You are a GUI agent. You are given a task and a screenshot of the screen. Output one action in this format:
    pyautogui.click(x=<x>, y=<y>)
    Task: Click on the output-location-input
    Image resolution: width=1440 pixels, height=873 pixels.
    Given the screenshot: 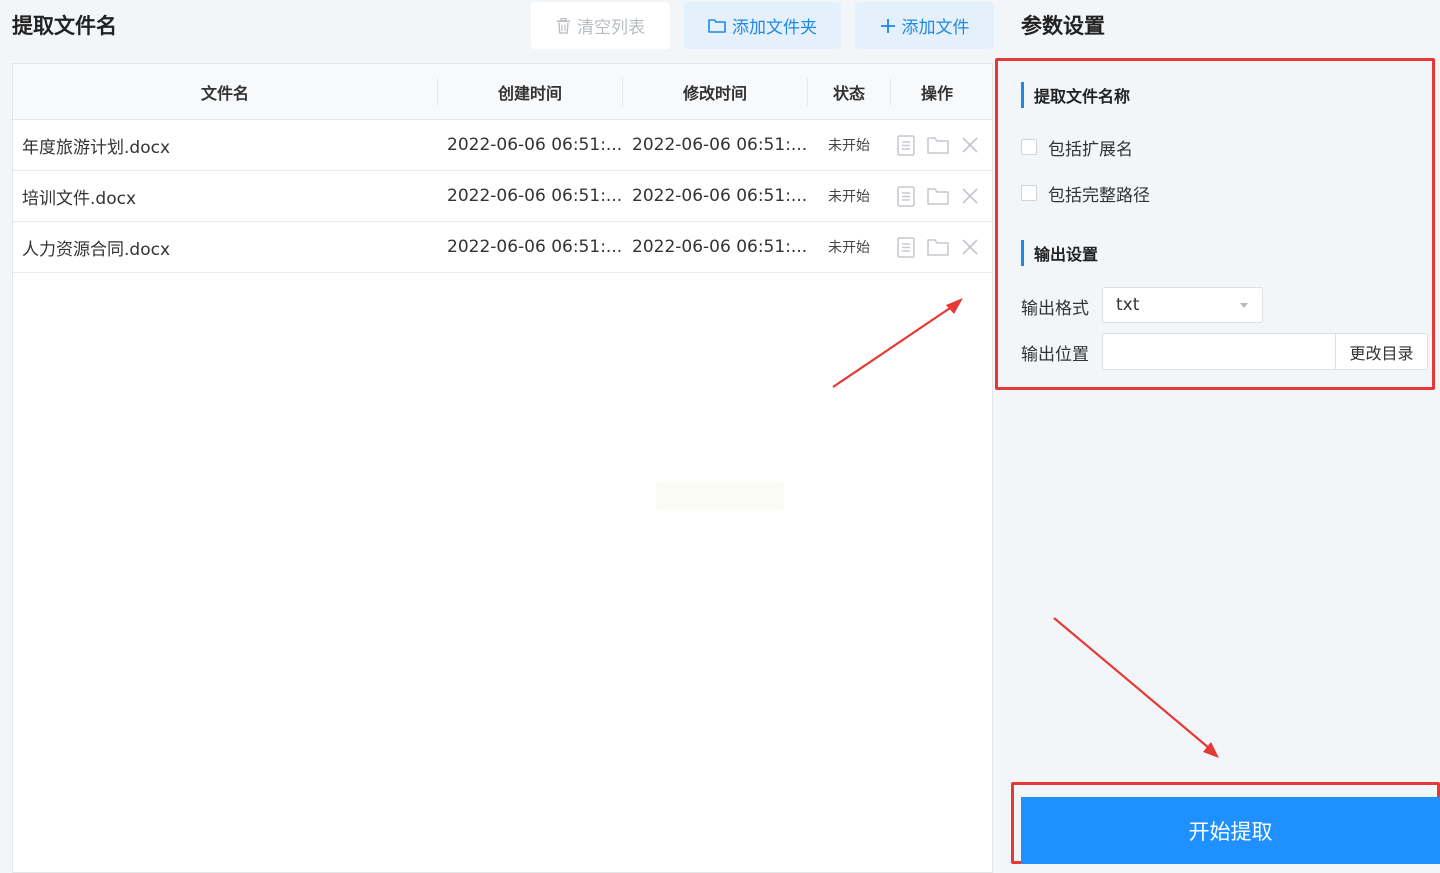 What is the action you would take?
    pyautogui.click(x=1219, y=351)
    